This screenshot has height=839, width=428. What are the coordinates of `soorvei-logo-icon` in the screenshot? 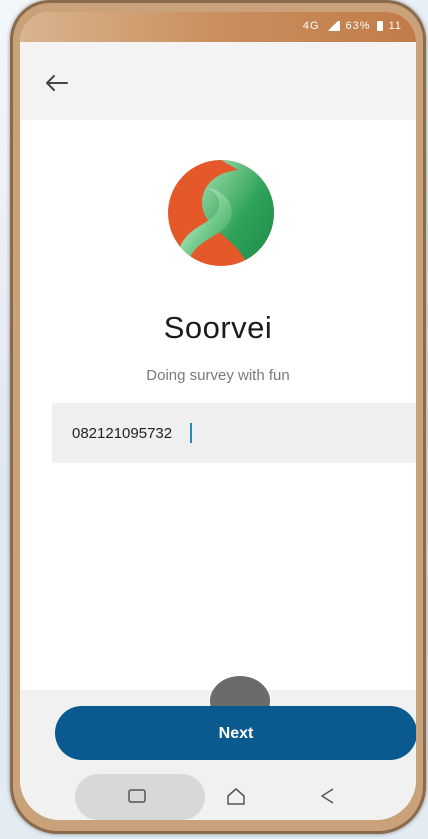 It's located at (221, 213).